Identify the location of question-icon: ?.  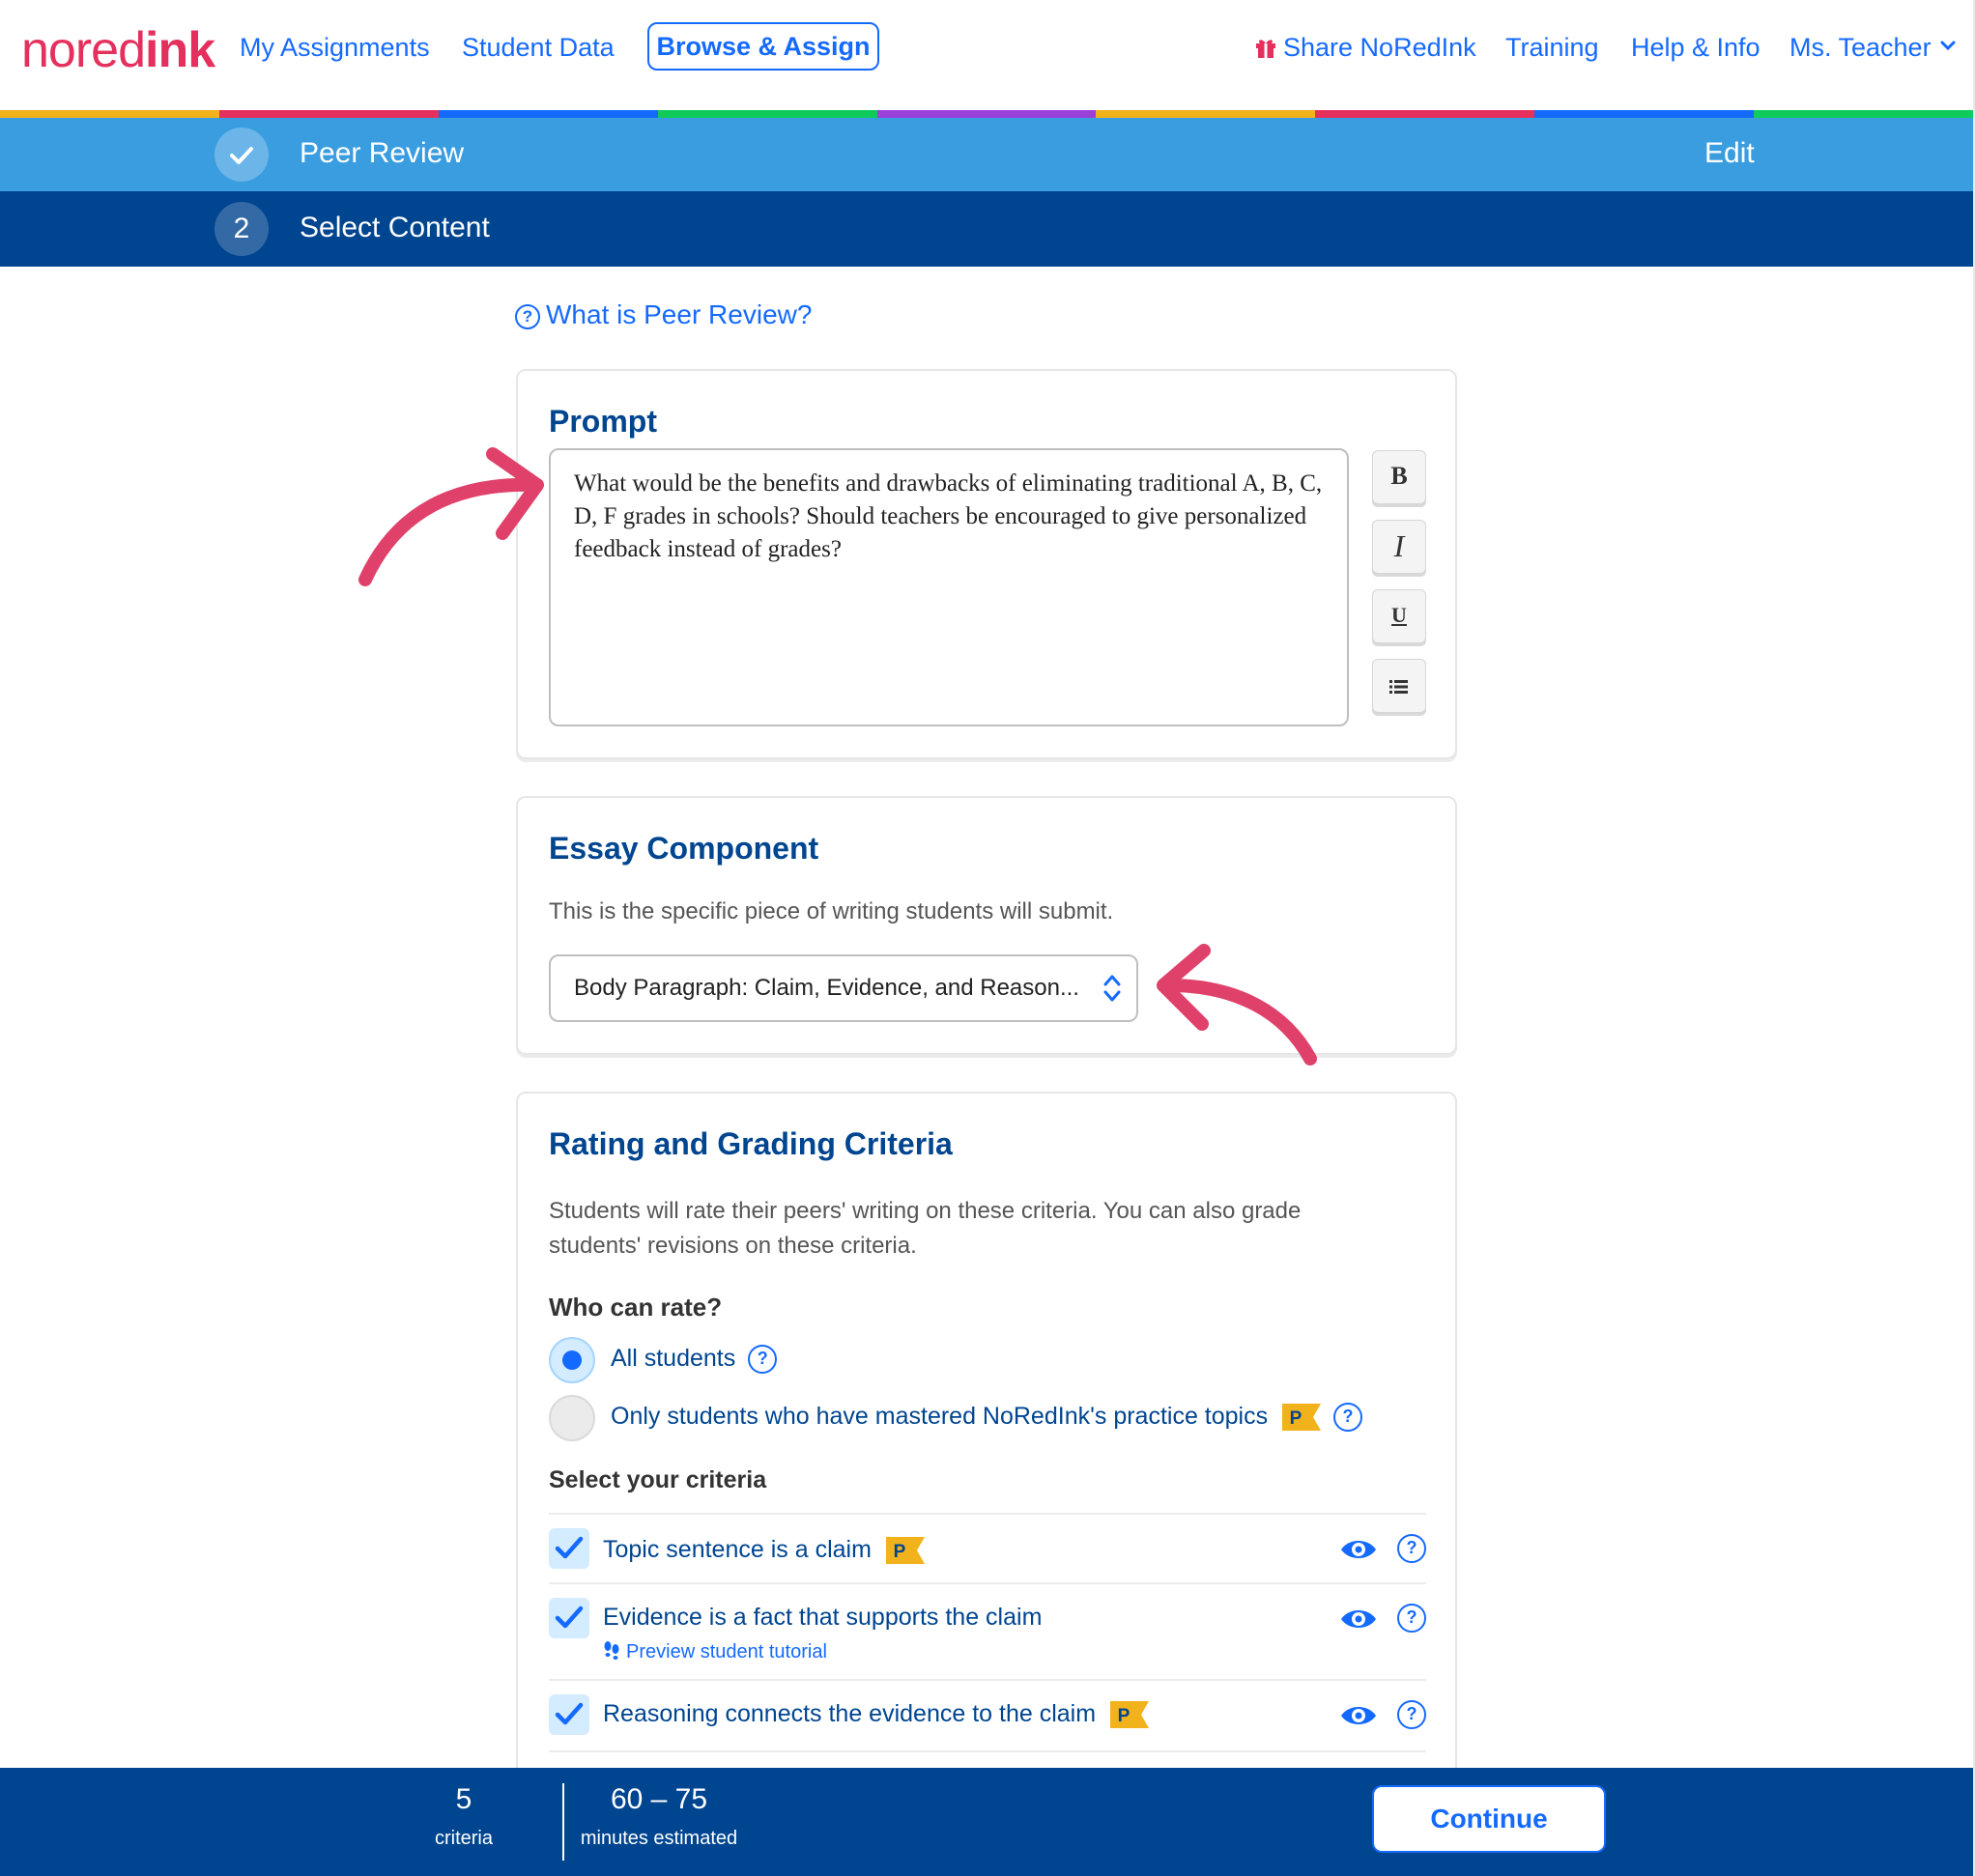
(527, 317).